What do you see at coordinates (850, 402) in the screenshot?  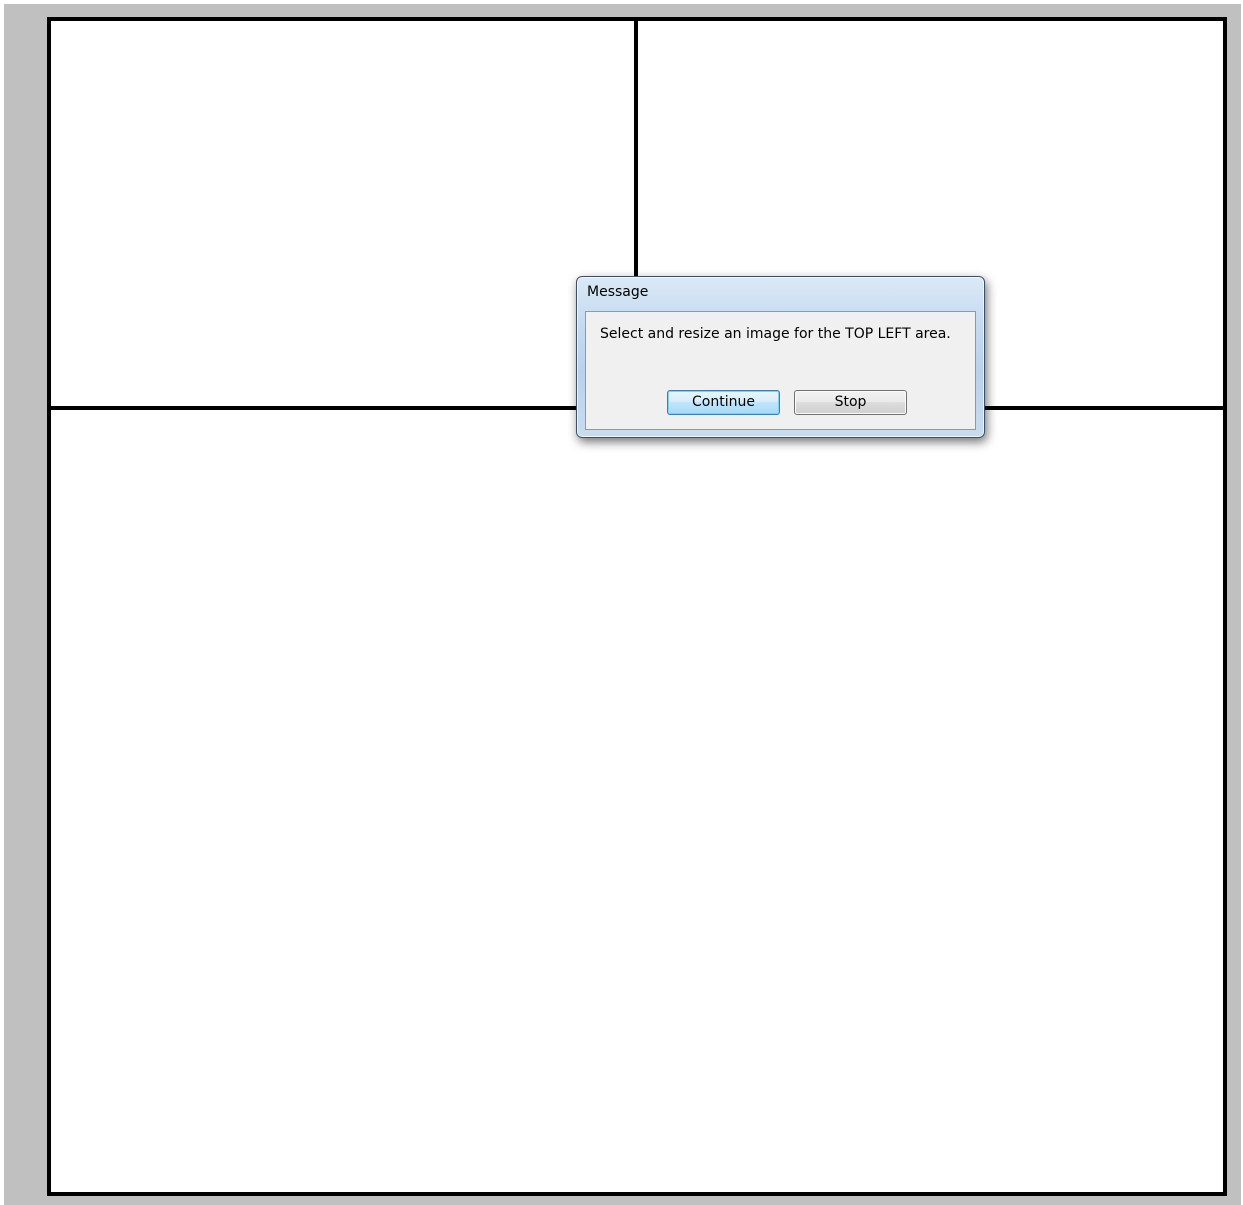 I see `stop-button: Stop` at bounding box center [850, 402].